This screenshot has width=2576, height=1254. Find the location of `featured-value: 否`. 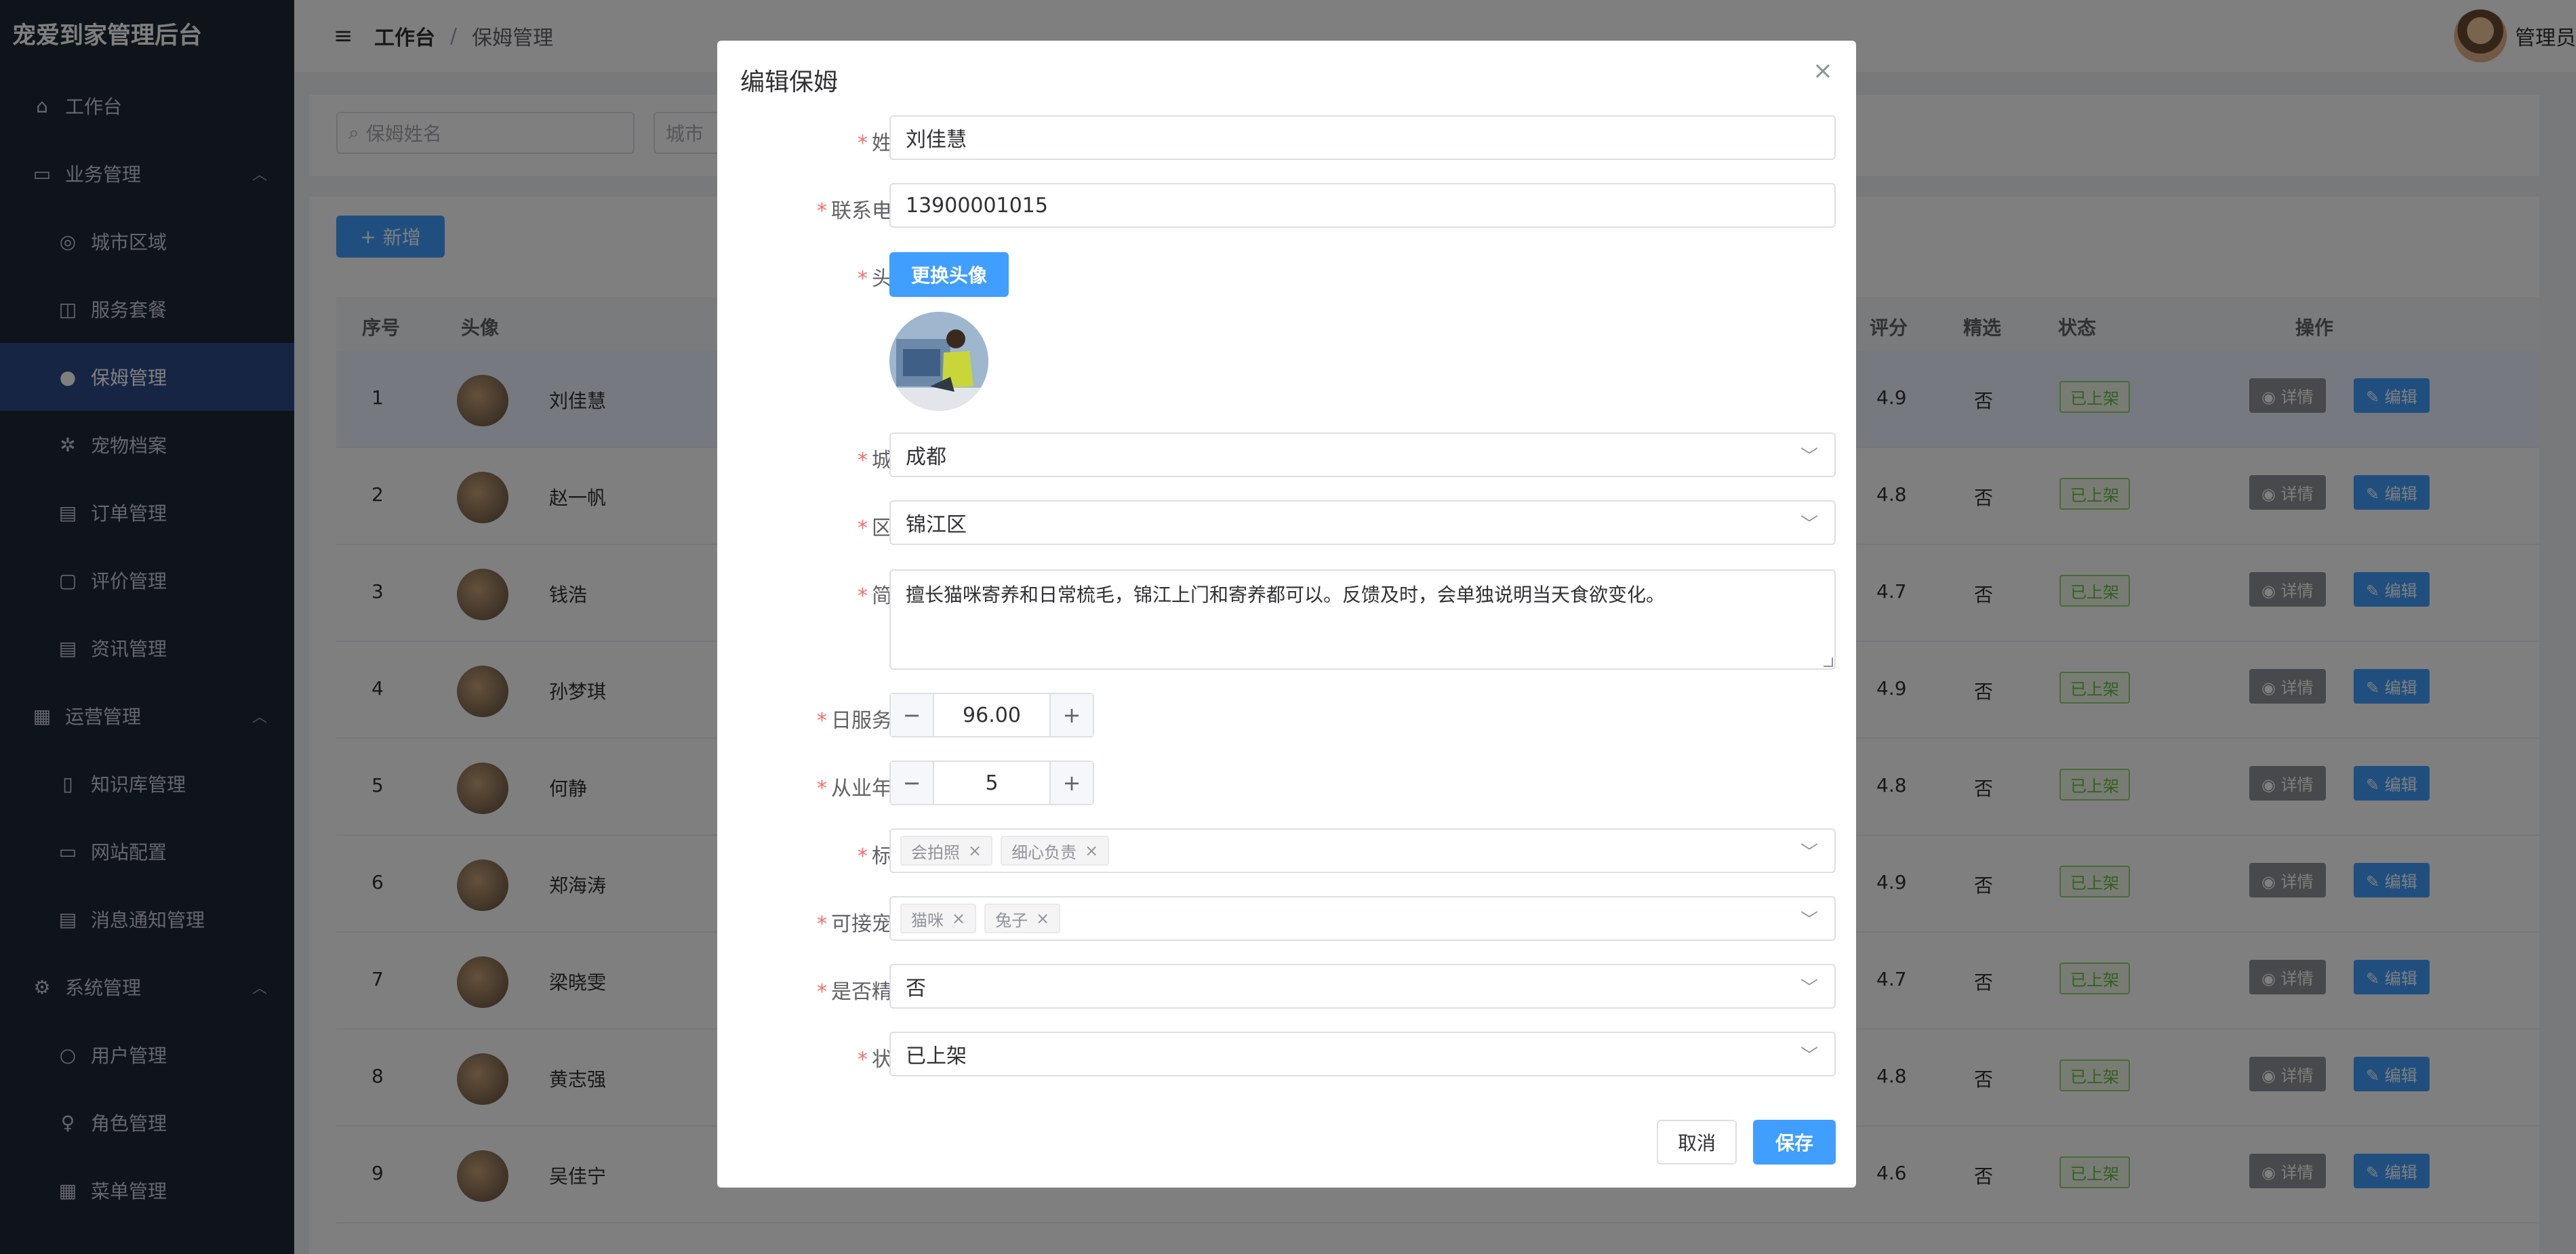

featured-value: 否 is located at coordinates (916, 988).